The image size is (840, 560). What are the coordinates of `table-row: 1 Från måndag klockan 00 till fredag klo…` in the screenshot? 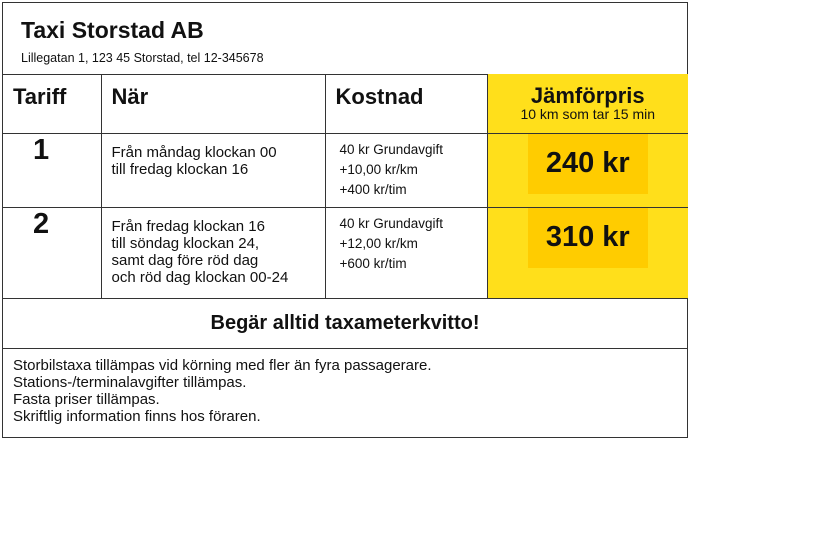 It's located at (345, 170).